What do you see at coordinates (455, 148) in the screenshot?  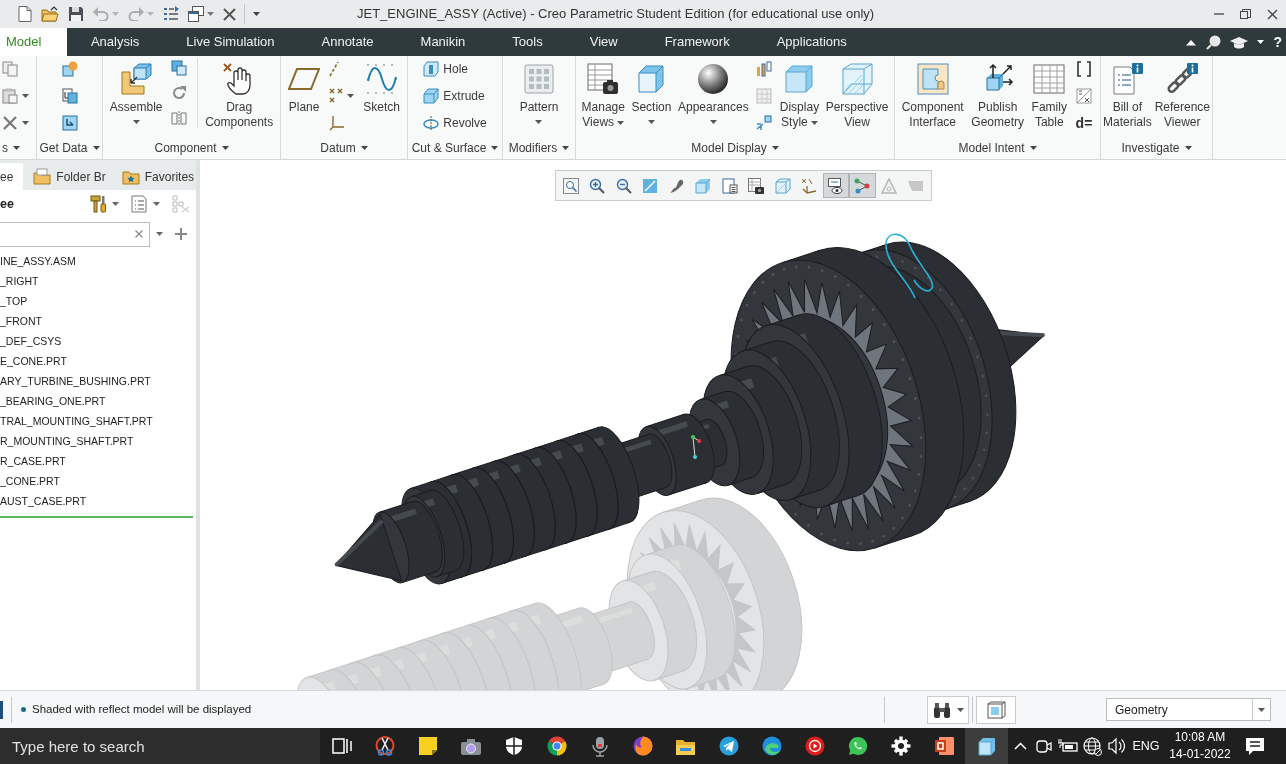 I see `group-menu-button: Cut & Surface` at bounding box center [455, 148].